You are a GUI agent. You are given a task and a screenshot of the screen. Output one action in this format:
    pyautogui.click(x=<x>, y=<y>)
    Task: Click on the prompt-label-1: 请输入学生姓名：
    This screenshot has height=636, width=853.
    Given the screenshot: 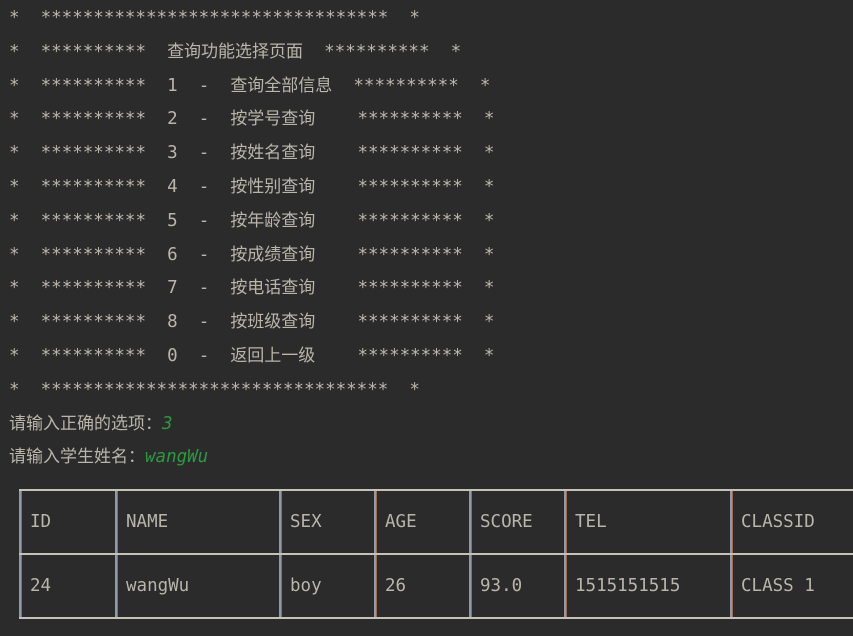 What is the action you would take?
    pyautogui.click(x=77, y=457)
    